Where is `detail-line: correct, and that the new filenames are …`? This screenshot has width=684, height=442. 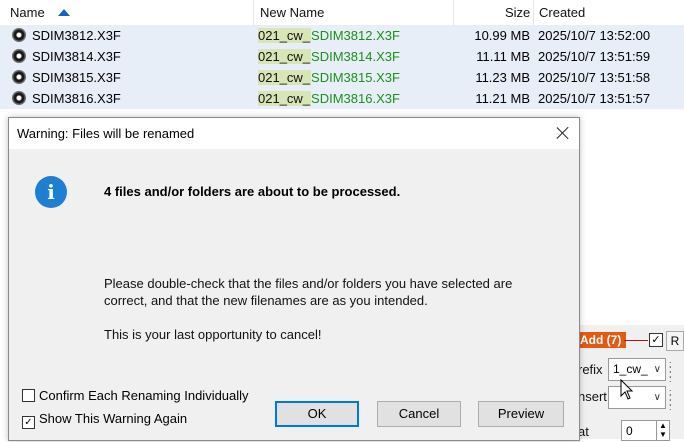 detail-line: correct, and that the new filenames are … is located at coordinates (266, 300).